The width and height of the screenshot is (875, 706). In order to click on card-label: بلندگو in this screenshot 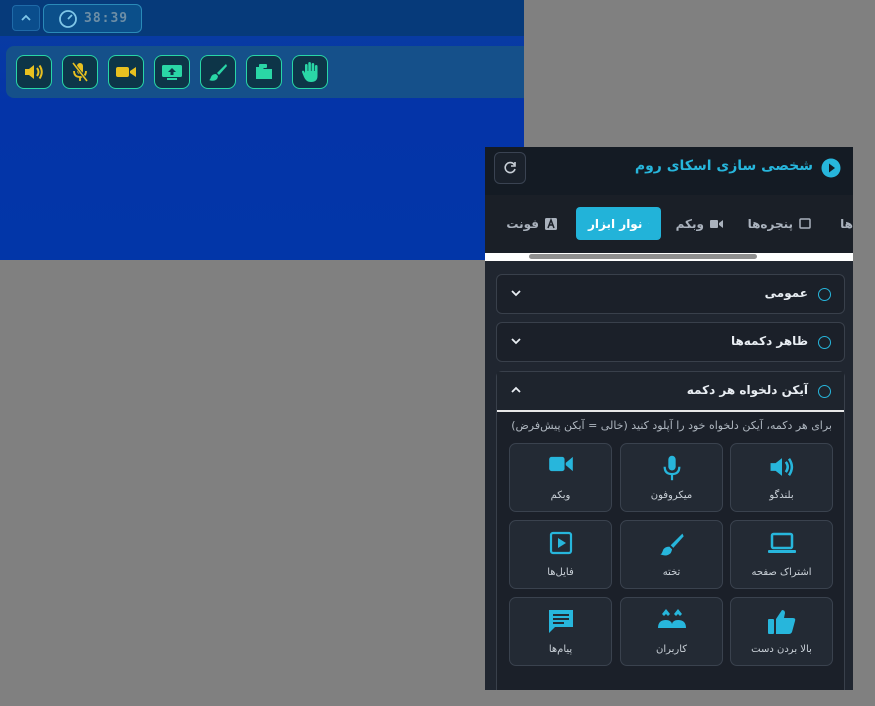, I will do `click(781, 495)`.